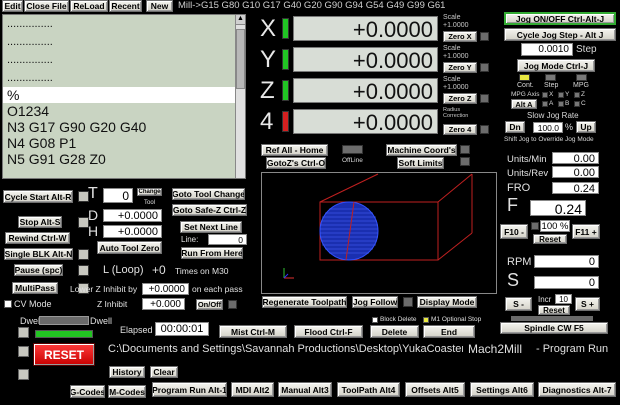 This screenshot has height=405, width=620. Describe the element at coordinates (518, 304) in the screenshot. I see `spindle-down-button: S -` at that location.